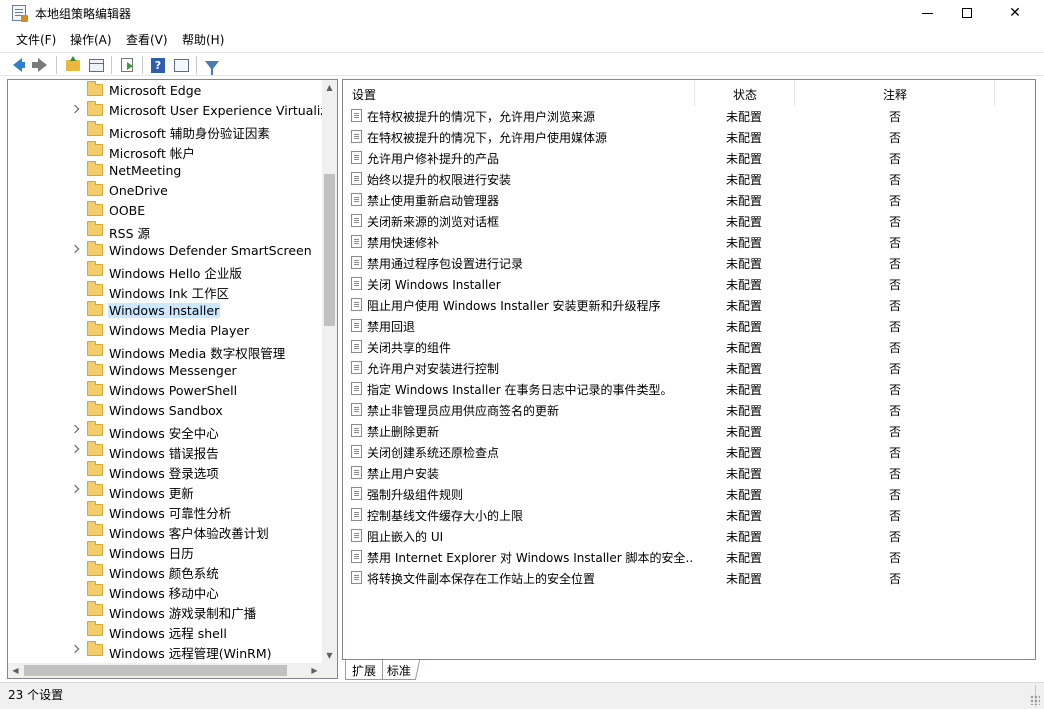  What do you see at coordinates (41, 65) in the screenshot?
I see `forward-button` at bounding box center [41, 65].